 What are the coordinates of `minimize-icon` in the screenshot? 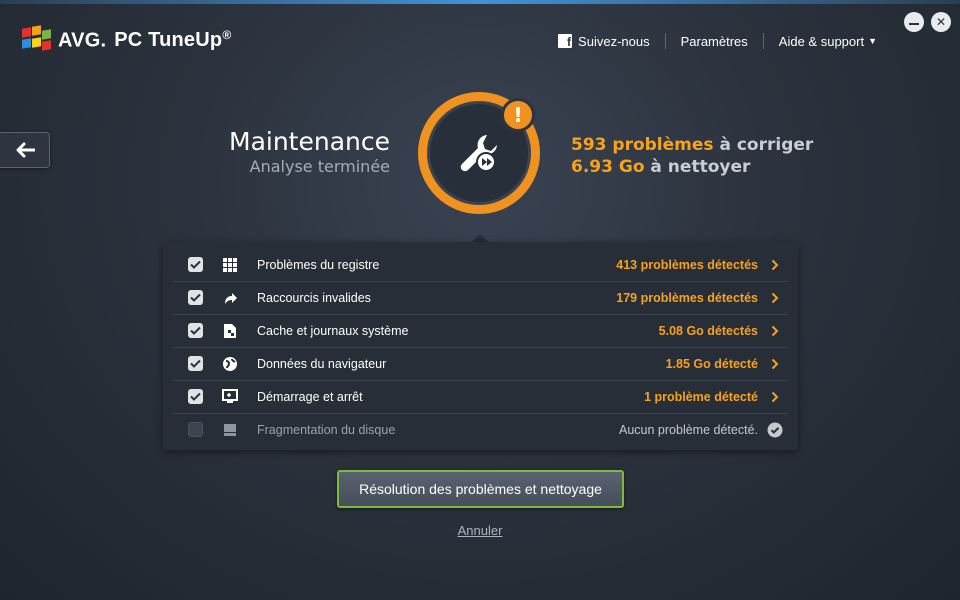 It's located at (914, 24).